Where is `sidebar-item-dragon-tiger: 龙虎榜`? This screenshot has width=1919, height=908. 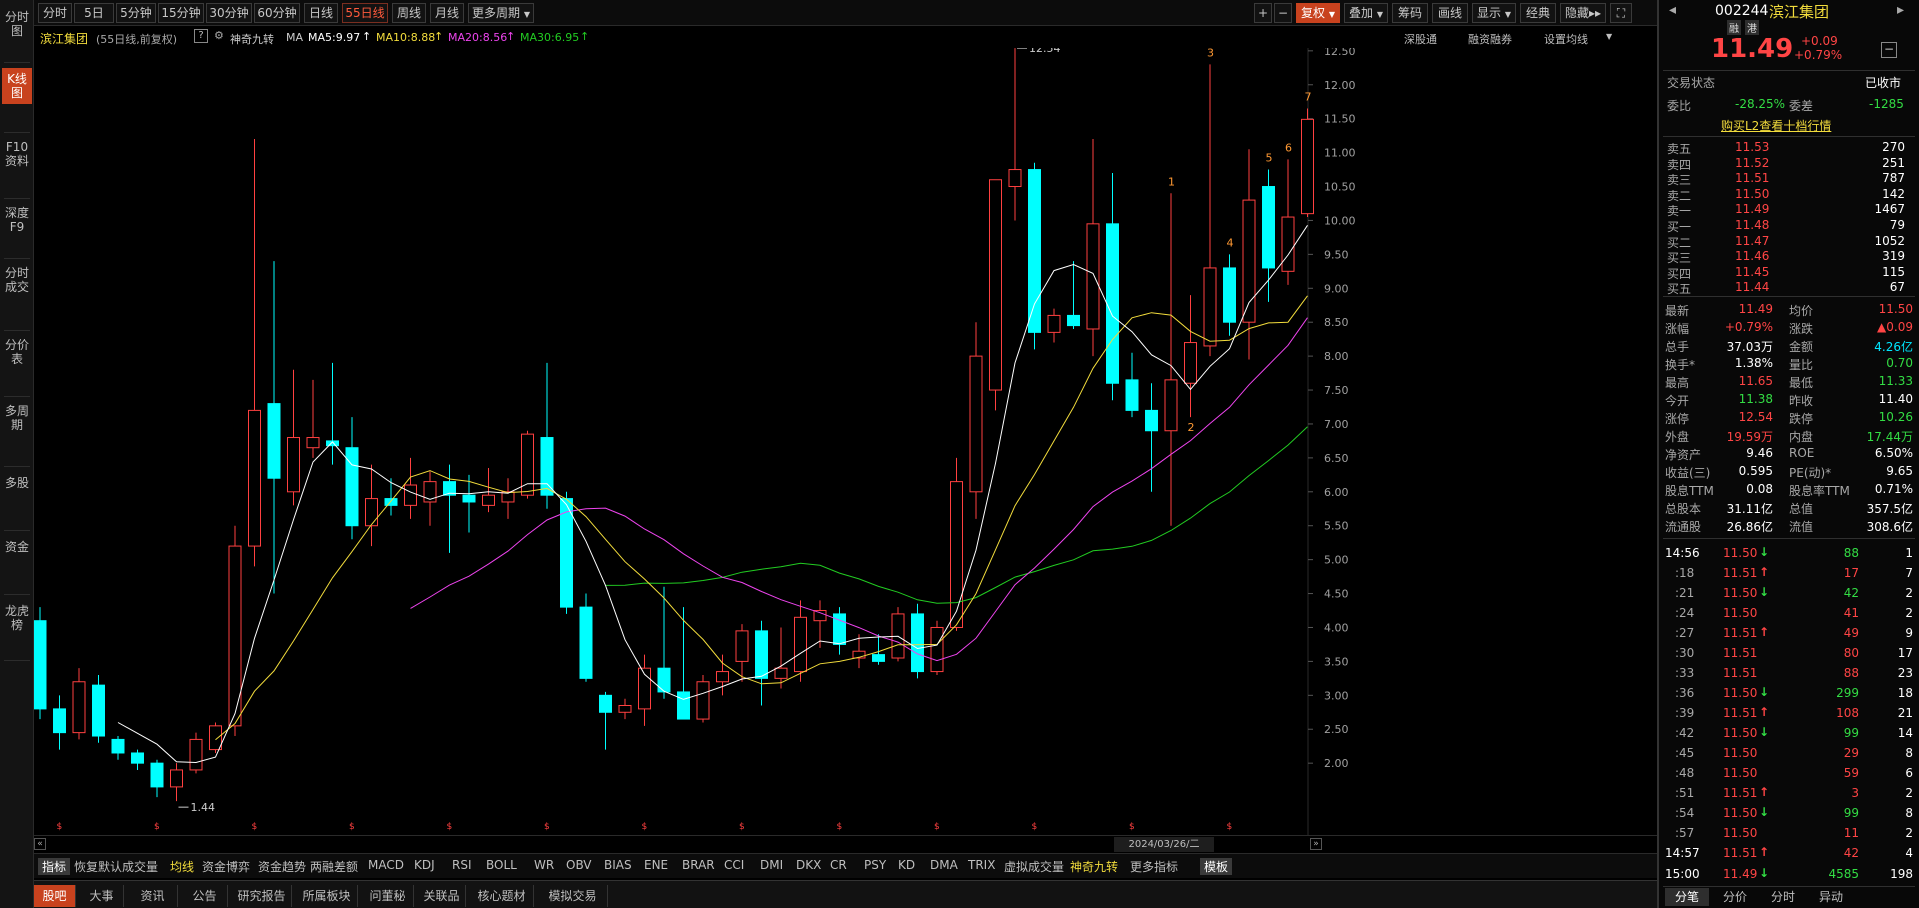
sidebar-item-dragon-tiger: 龙虎榜 is located at coordinates (17, 618).